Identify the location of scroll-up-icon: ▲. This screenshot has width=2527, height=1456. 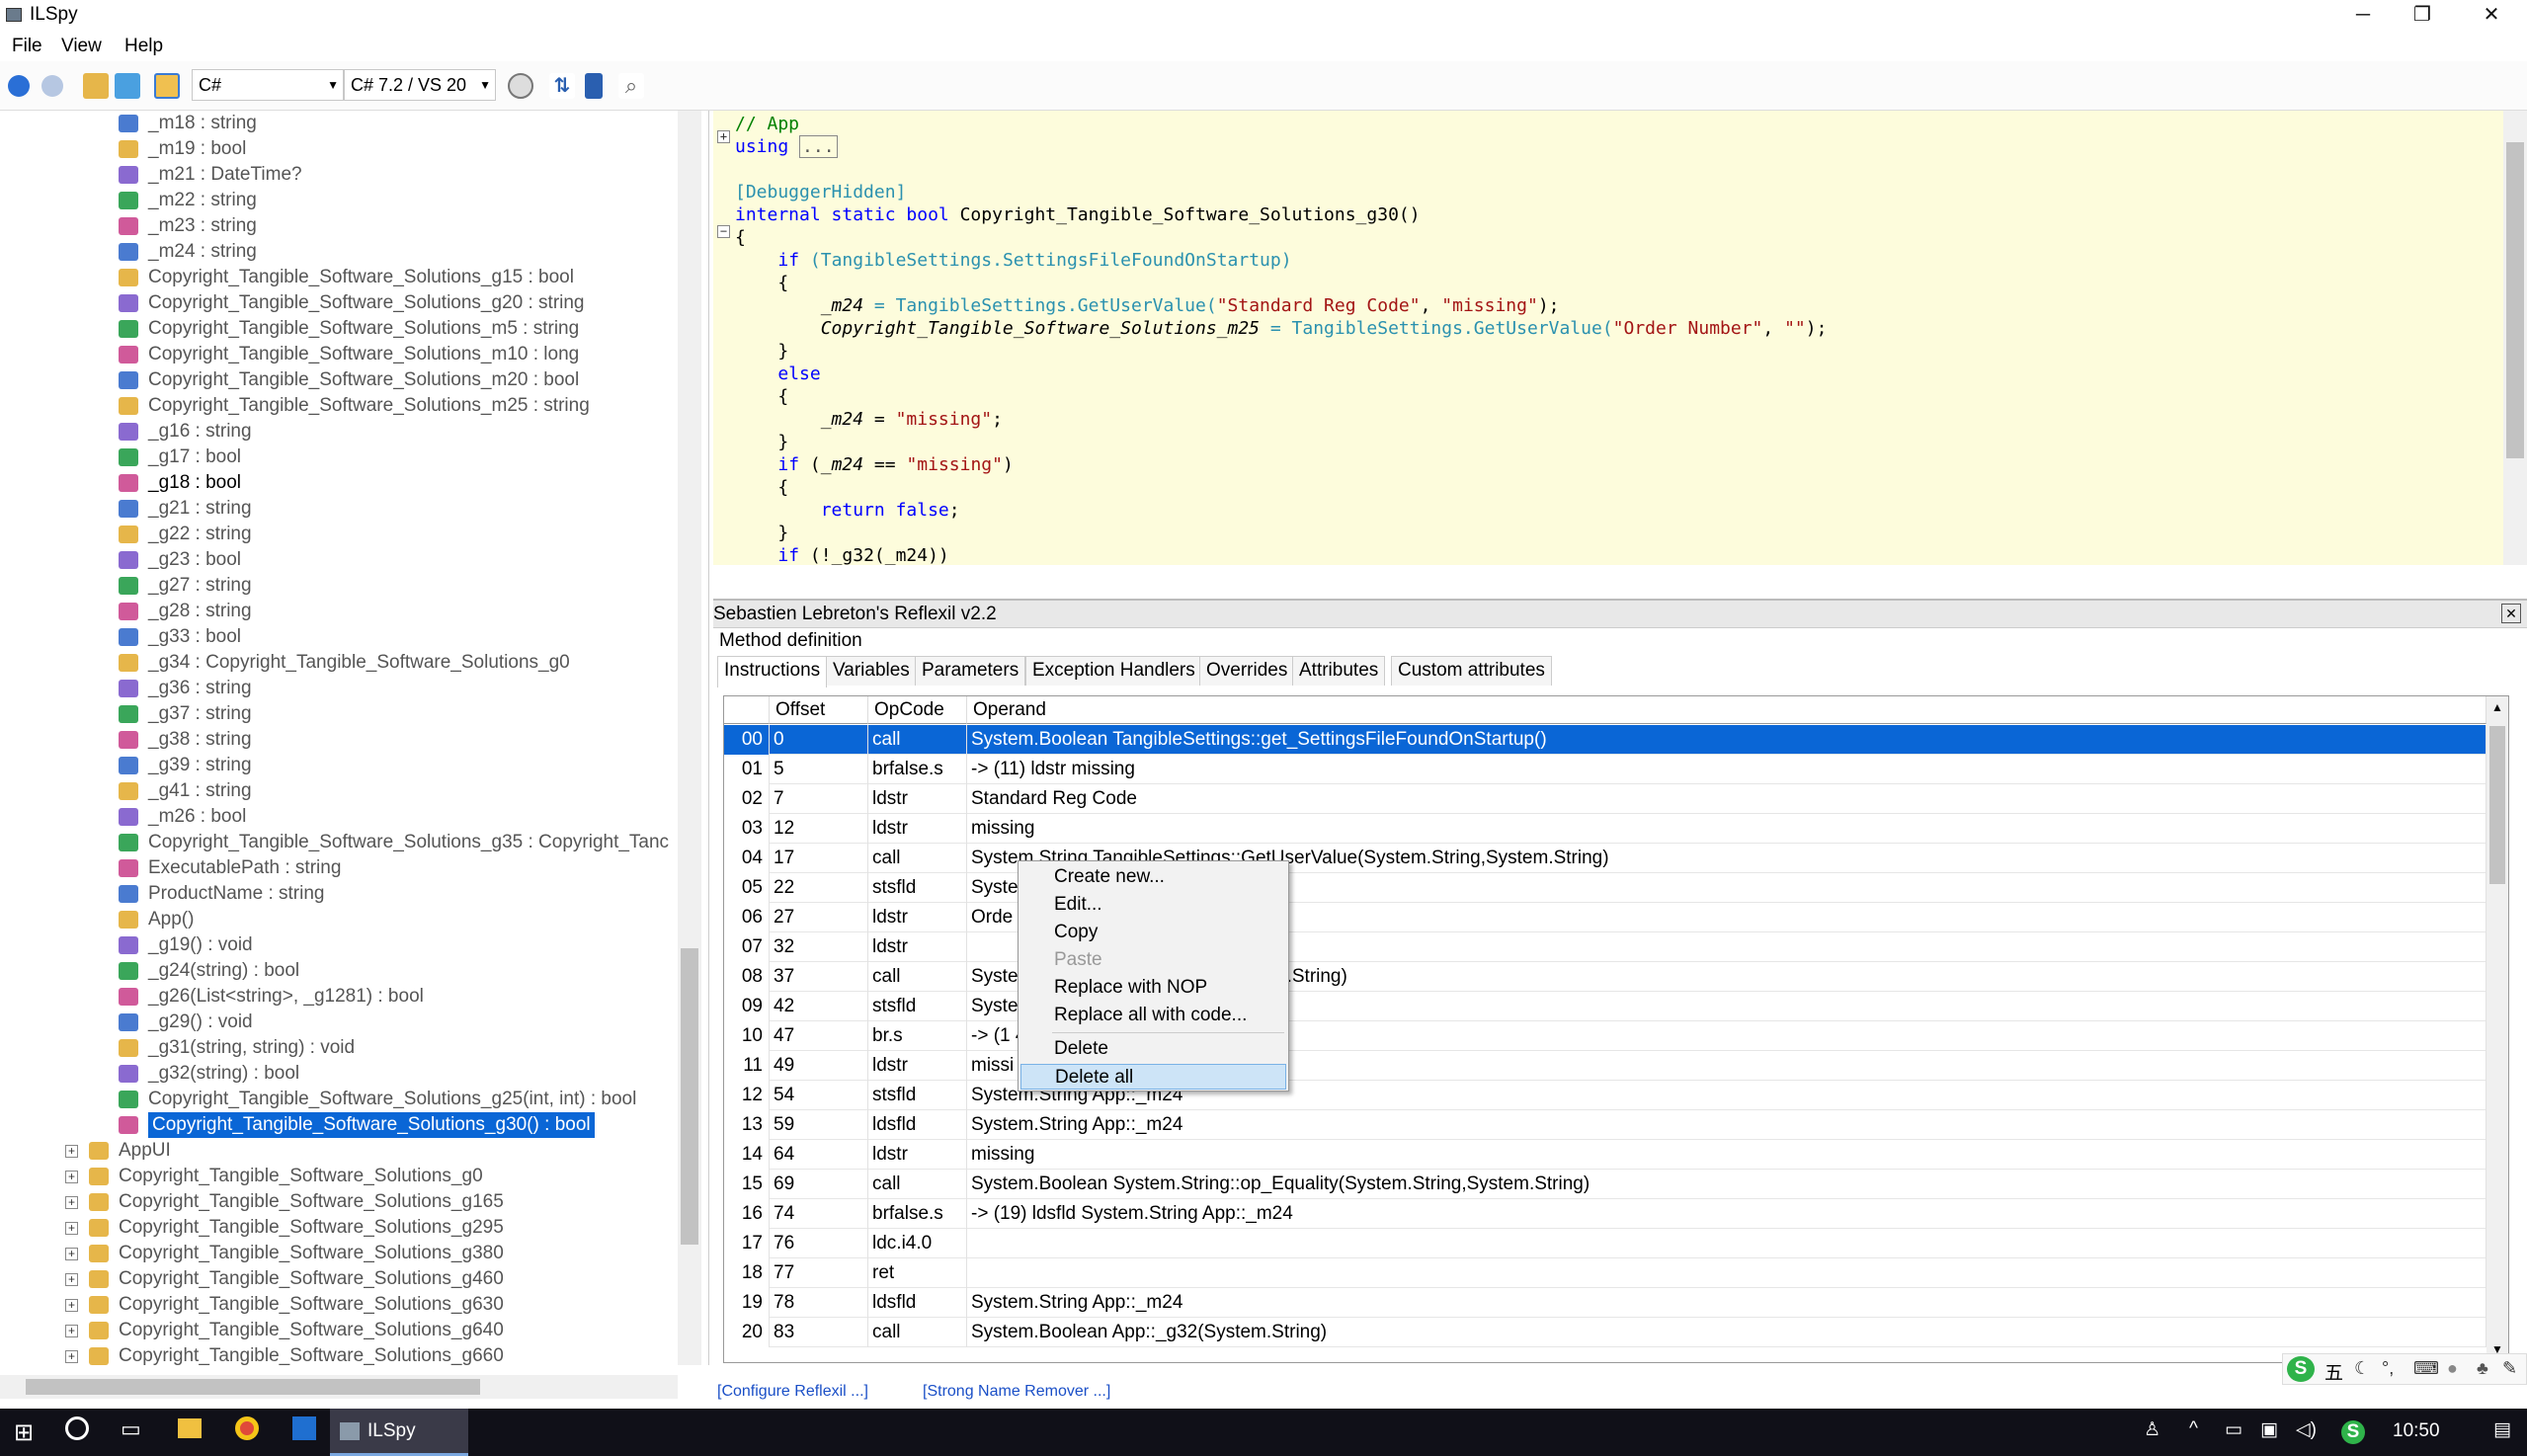
(2497, 708).